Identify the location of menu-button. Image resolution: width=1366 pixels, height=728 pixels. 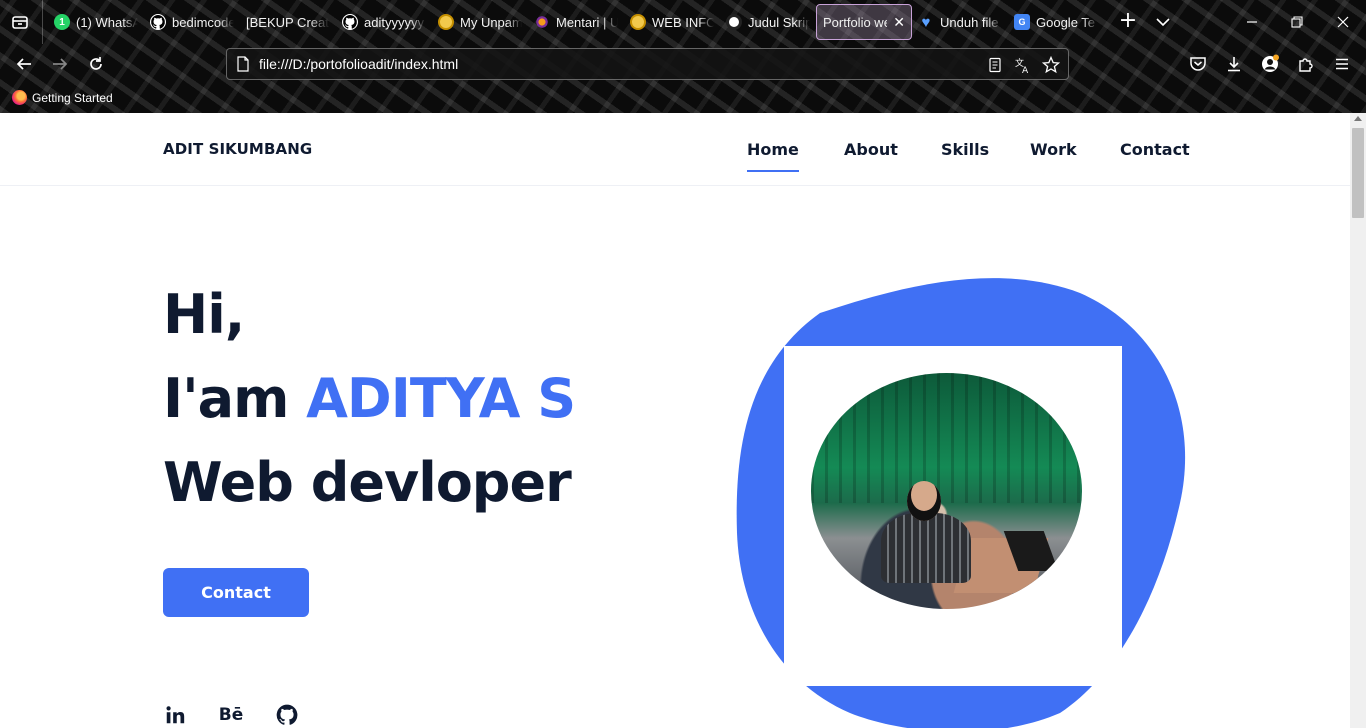
(1342, 64).